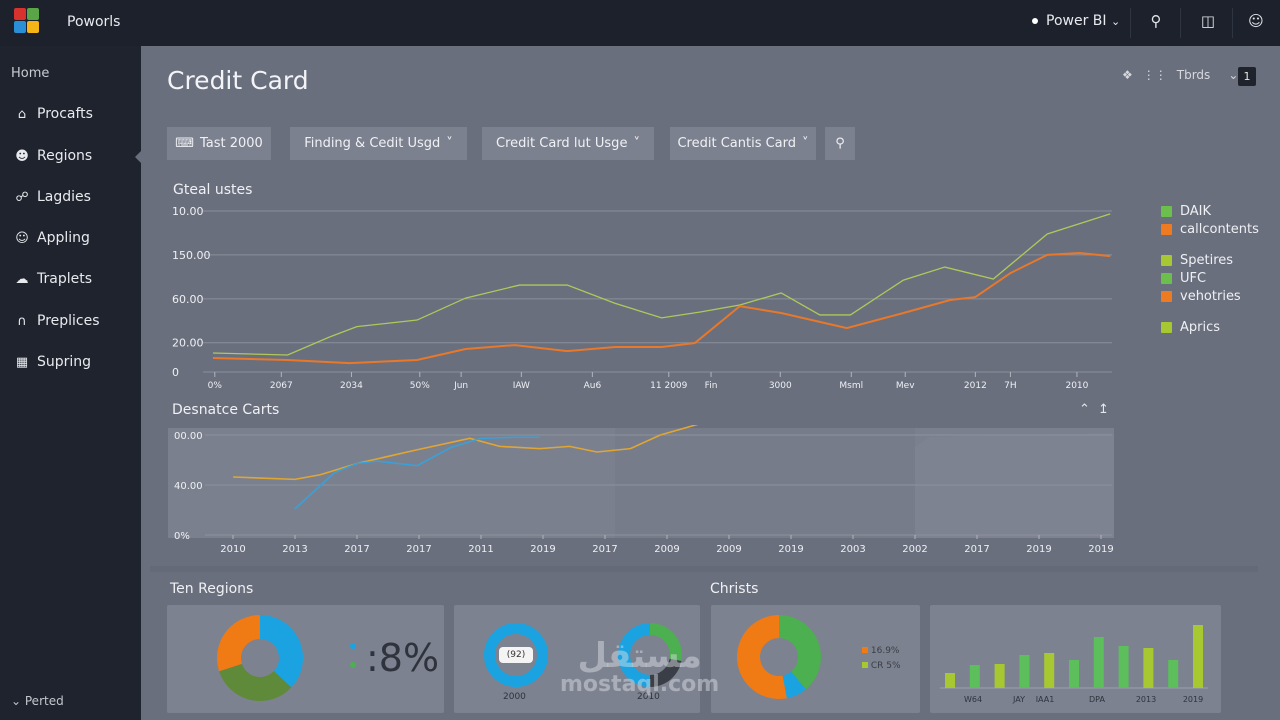  What do you see at coordinates (1256, 22) in the screenshot?
I see `user-account-icon: ☺` at bounding box center [1256, 22].